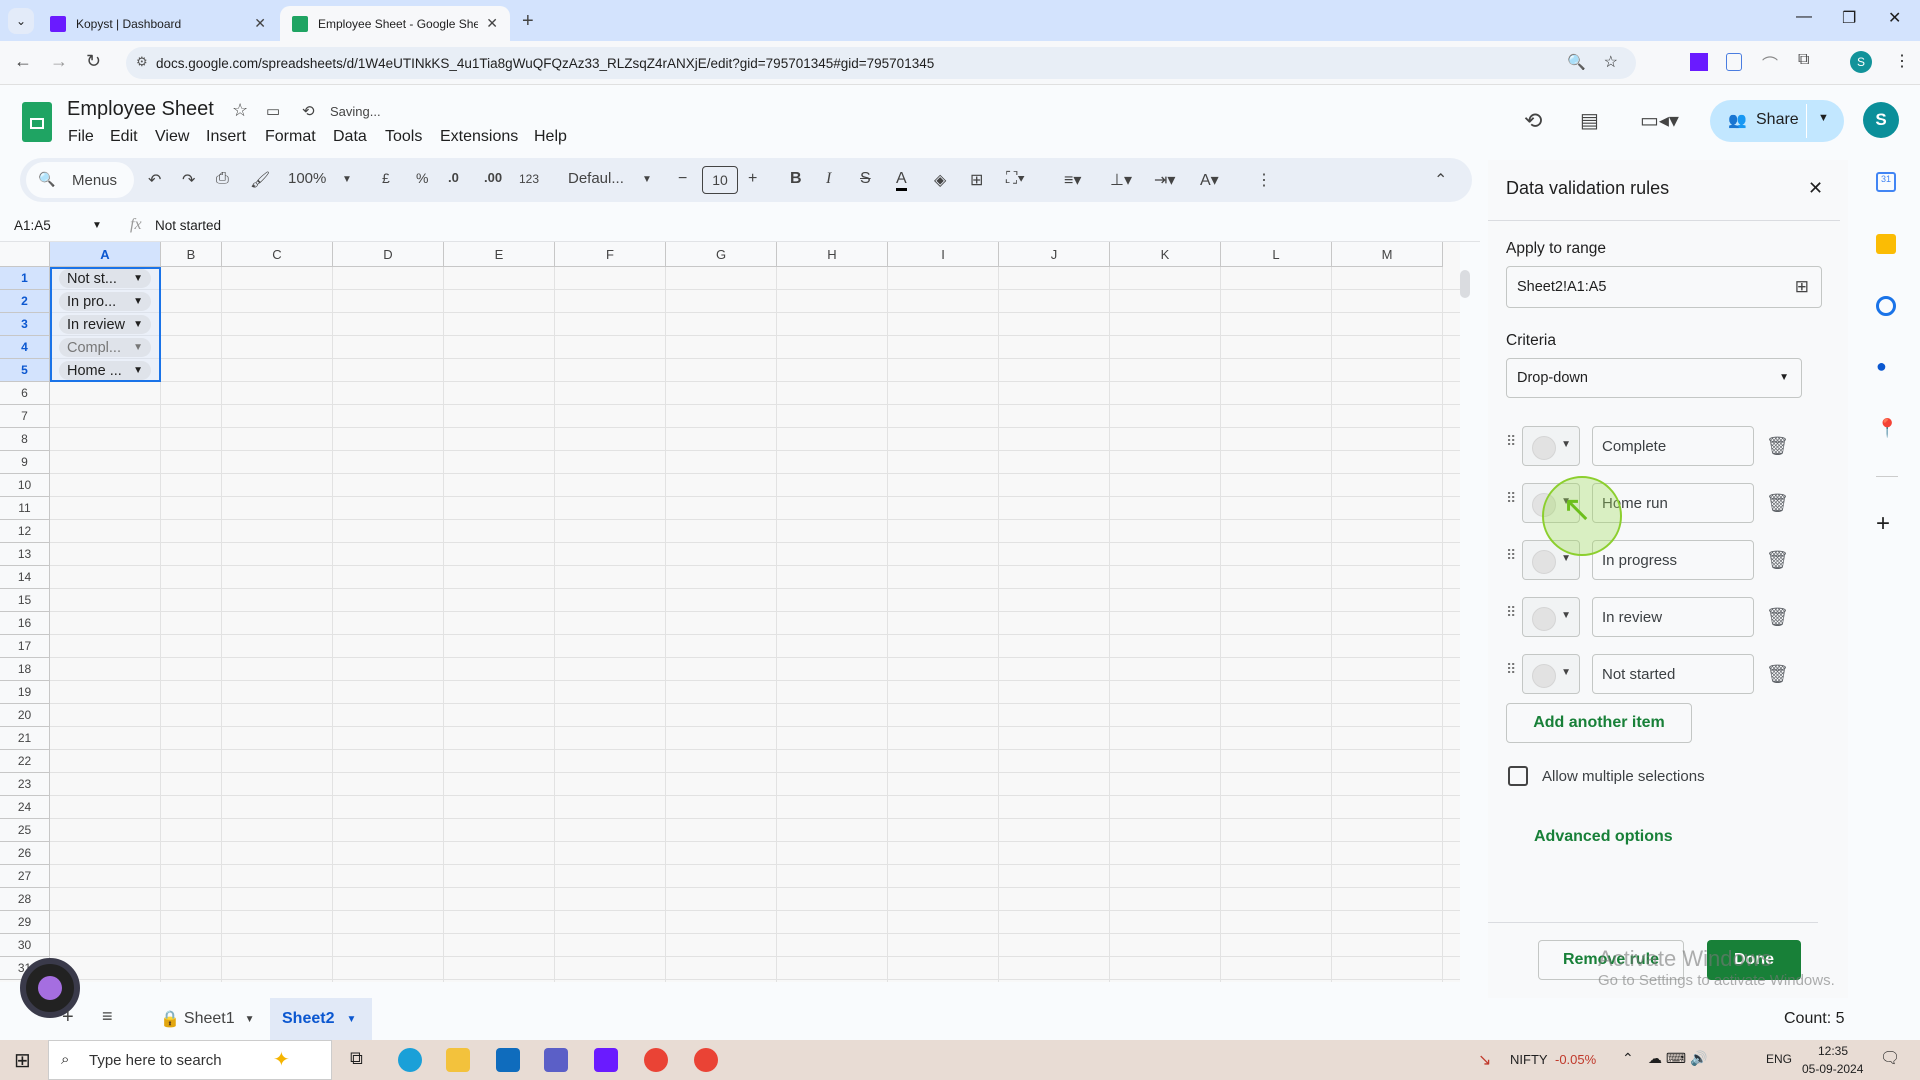 The height and width of the screenshot is (1080, 1920). I want to click on row-header: 12, so click(25, 531).